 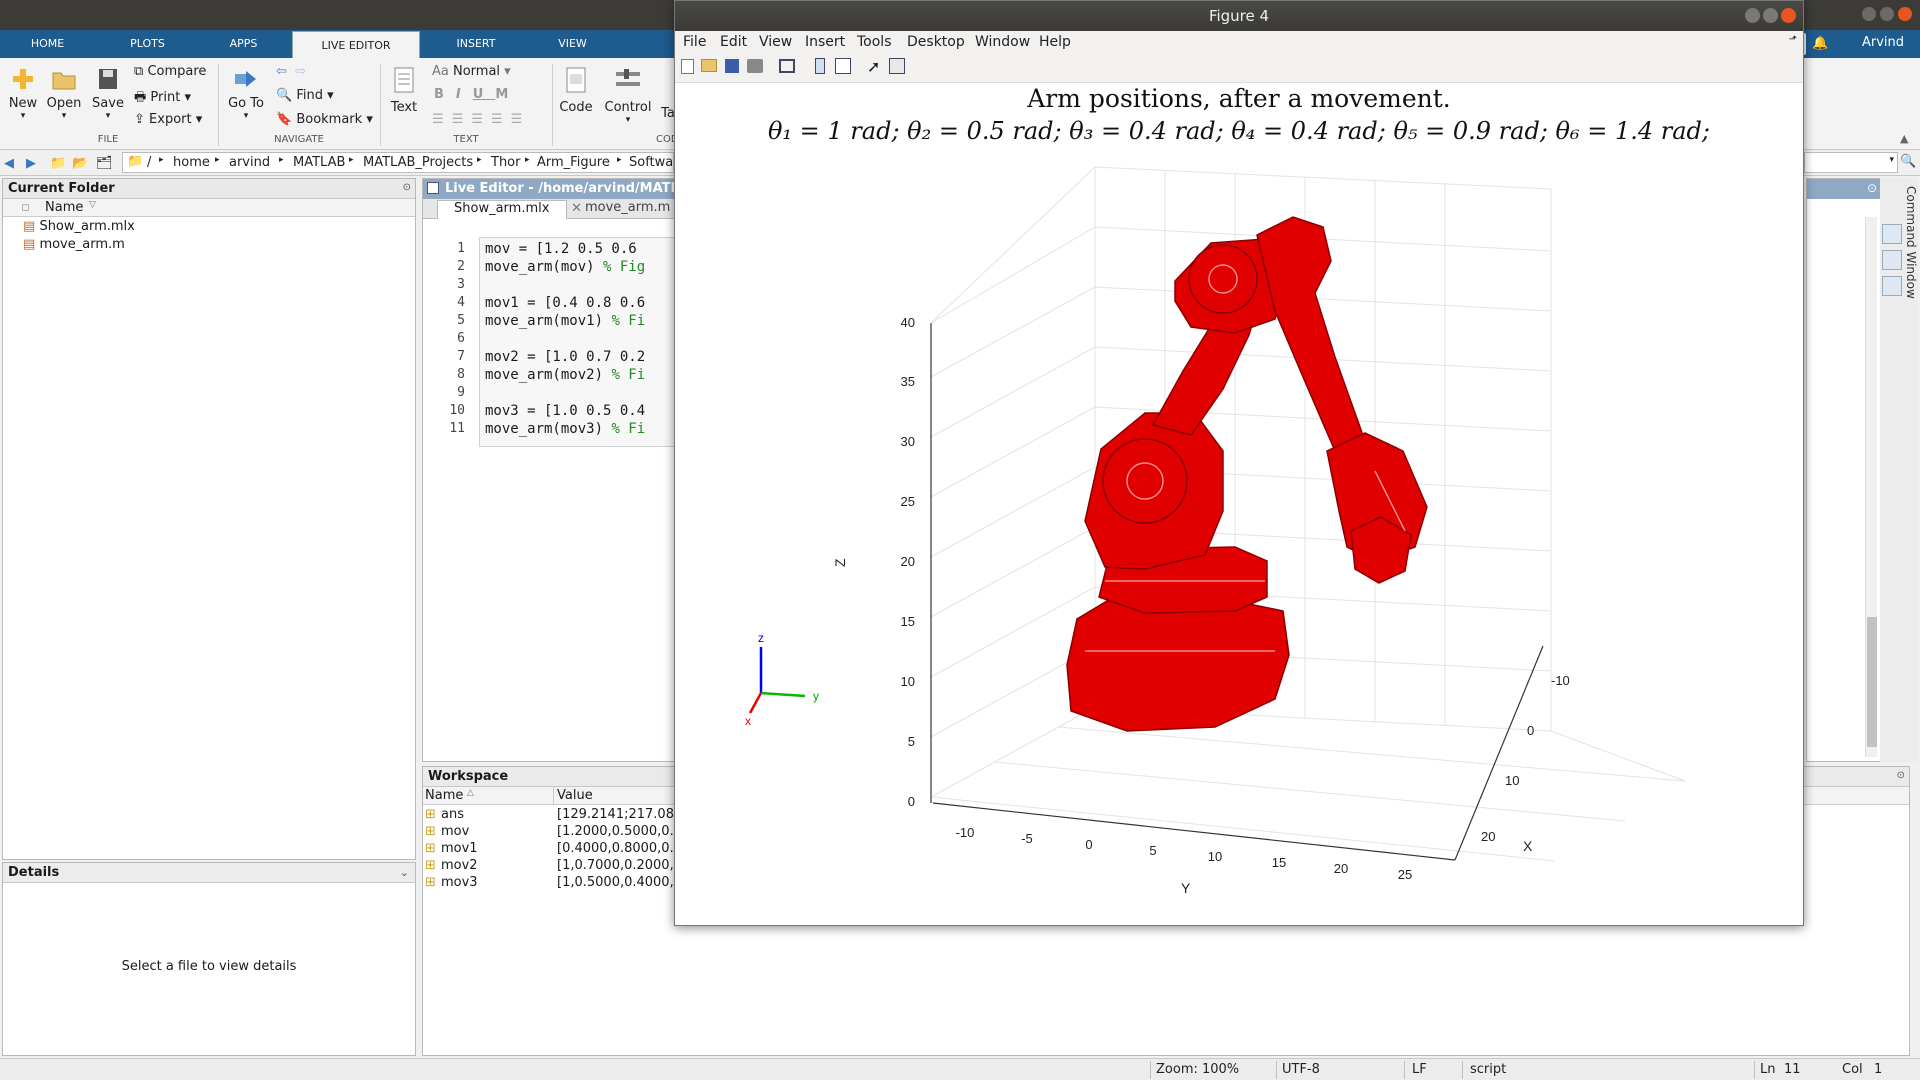 I want to click on print-figure-icon, so click(x=755, y=66).